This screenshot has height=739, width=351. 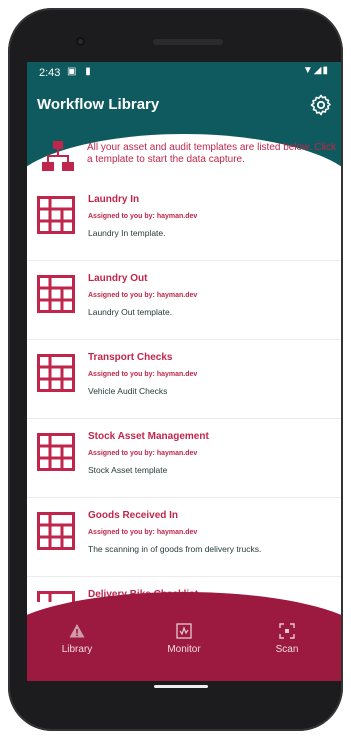 What do you see at coordinates (321, 105) in the screenshot?
I see `gear-icon` at bounding box center [321, 105].